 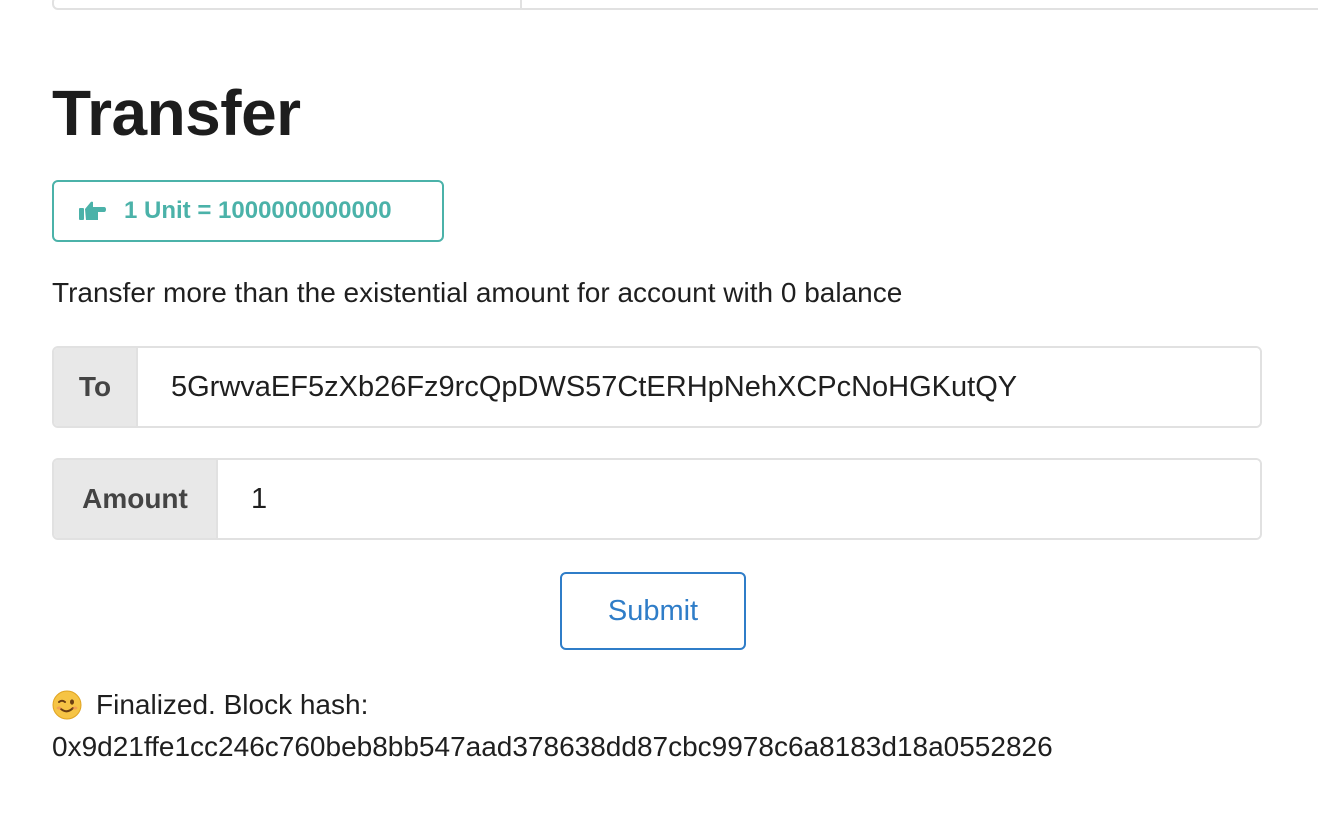 What do you see at coordinates (258, 210) in the screenshot?
I see `unit-conversion-text: 1 Unit = 1000000000000` at bounding box center [258, 210].